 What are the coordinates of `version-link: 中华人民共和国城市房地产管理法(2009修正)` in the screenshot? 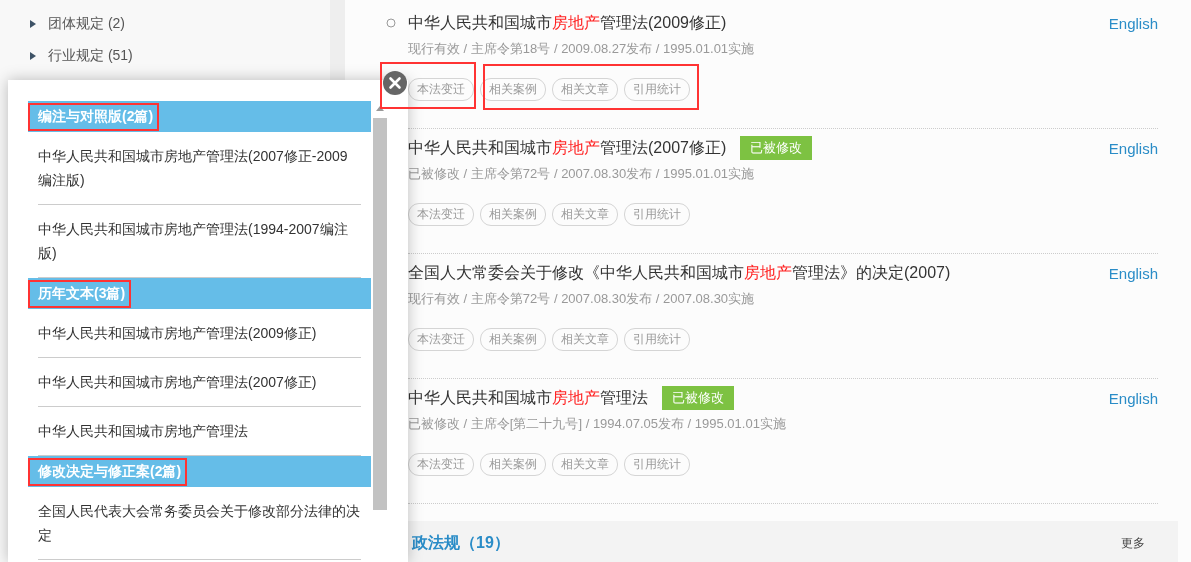 It's located at (199, 333).